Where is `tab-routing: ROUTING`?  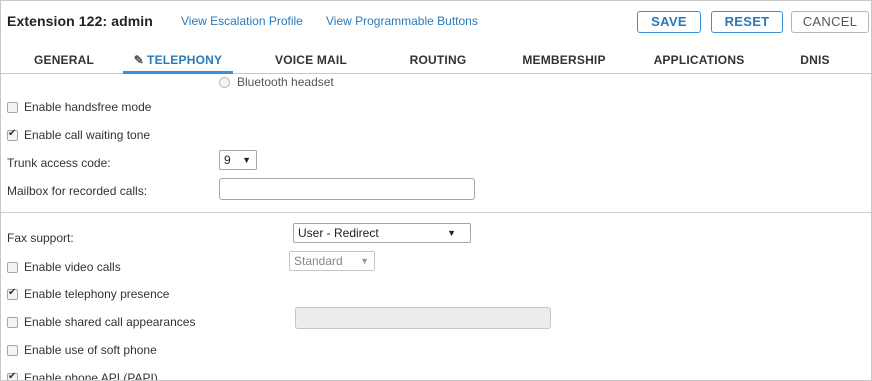 tab-routing: ROUTING is located at coordinates (438, 59).